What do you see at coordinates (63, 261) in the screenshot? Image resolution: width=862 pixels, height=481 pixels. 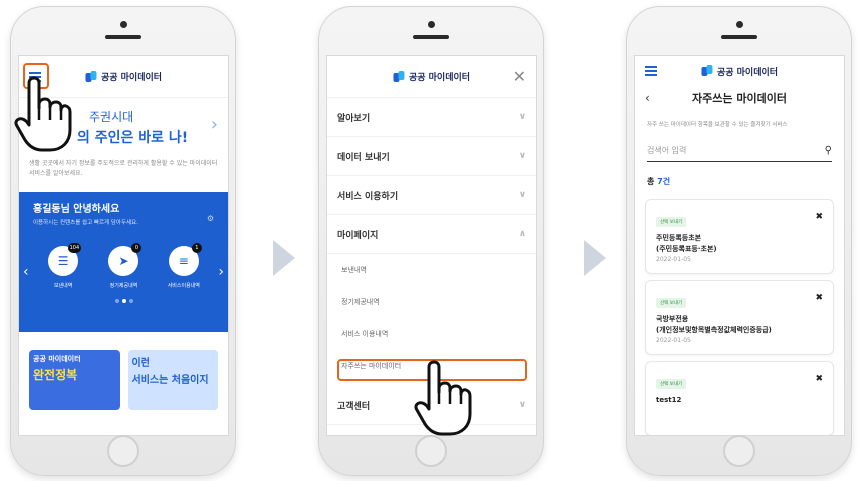 I see `document-icon: ☰` at bounding box center [63, 261].